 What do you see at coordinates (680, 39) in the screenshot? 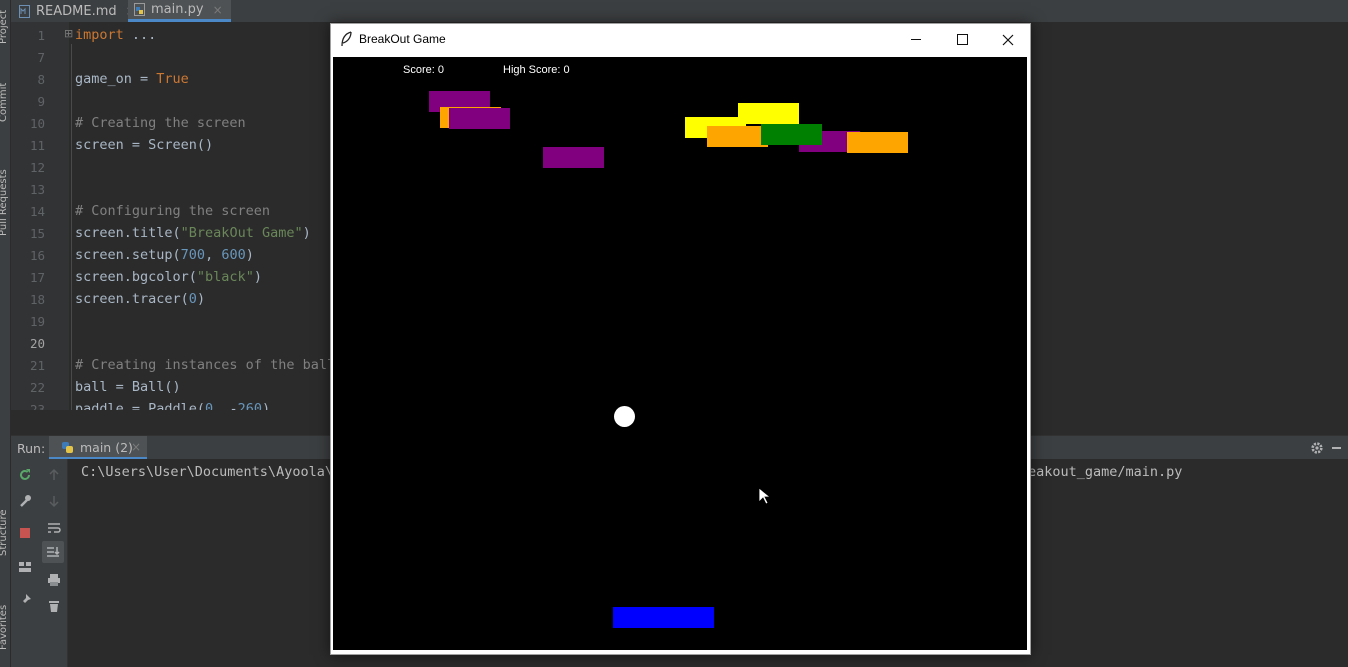
I see `game-window-titlebar: BreakOut Game` at bounding box center [680, 39].